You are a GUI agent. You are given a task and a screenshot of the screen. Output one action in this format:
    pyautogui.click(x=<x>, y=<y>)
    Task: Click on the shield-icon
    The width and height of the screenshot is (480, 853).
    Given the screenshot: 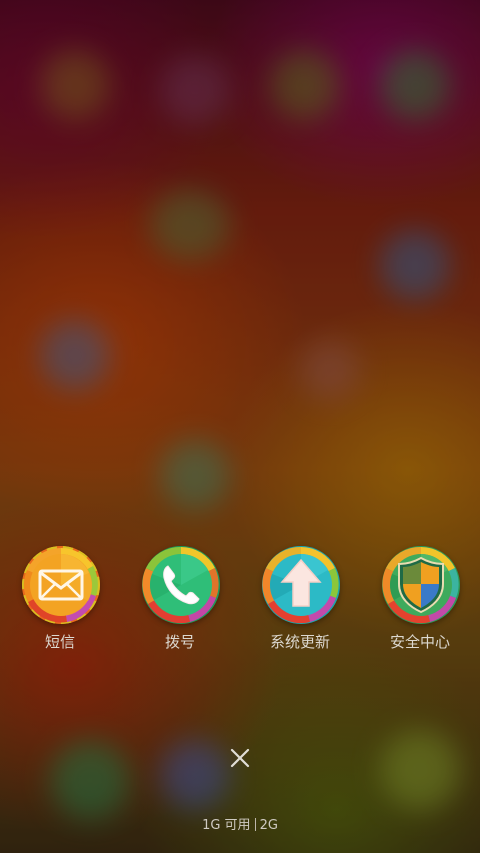 What is the action you would take?
    pyautogui.click(x=421, y=585)
    